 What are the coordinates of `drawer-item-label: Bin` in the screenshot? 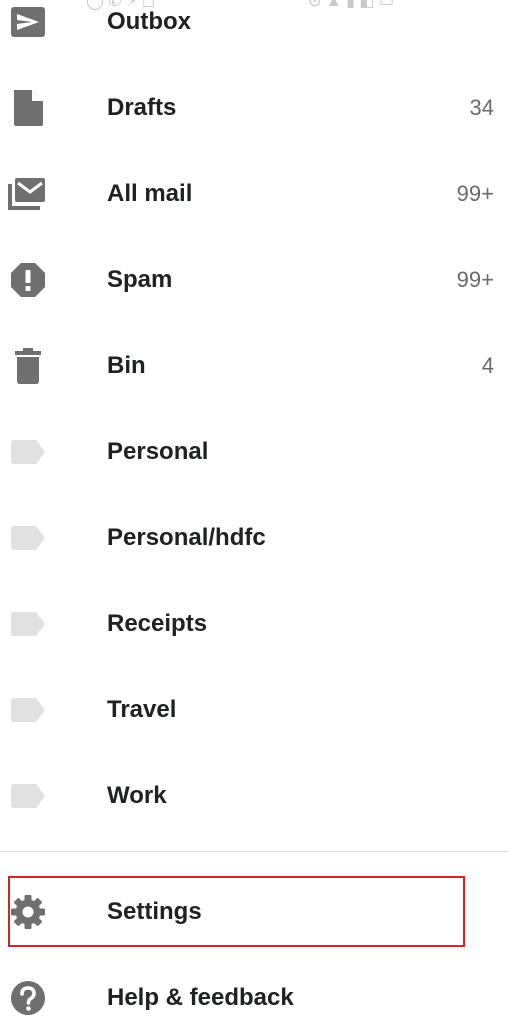 It's located at (126, 365).